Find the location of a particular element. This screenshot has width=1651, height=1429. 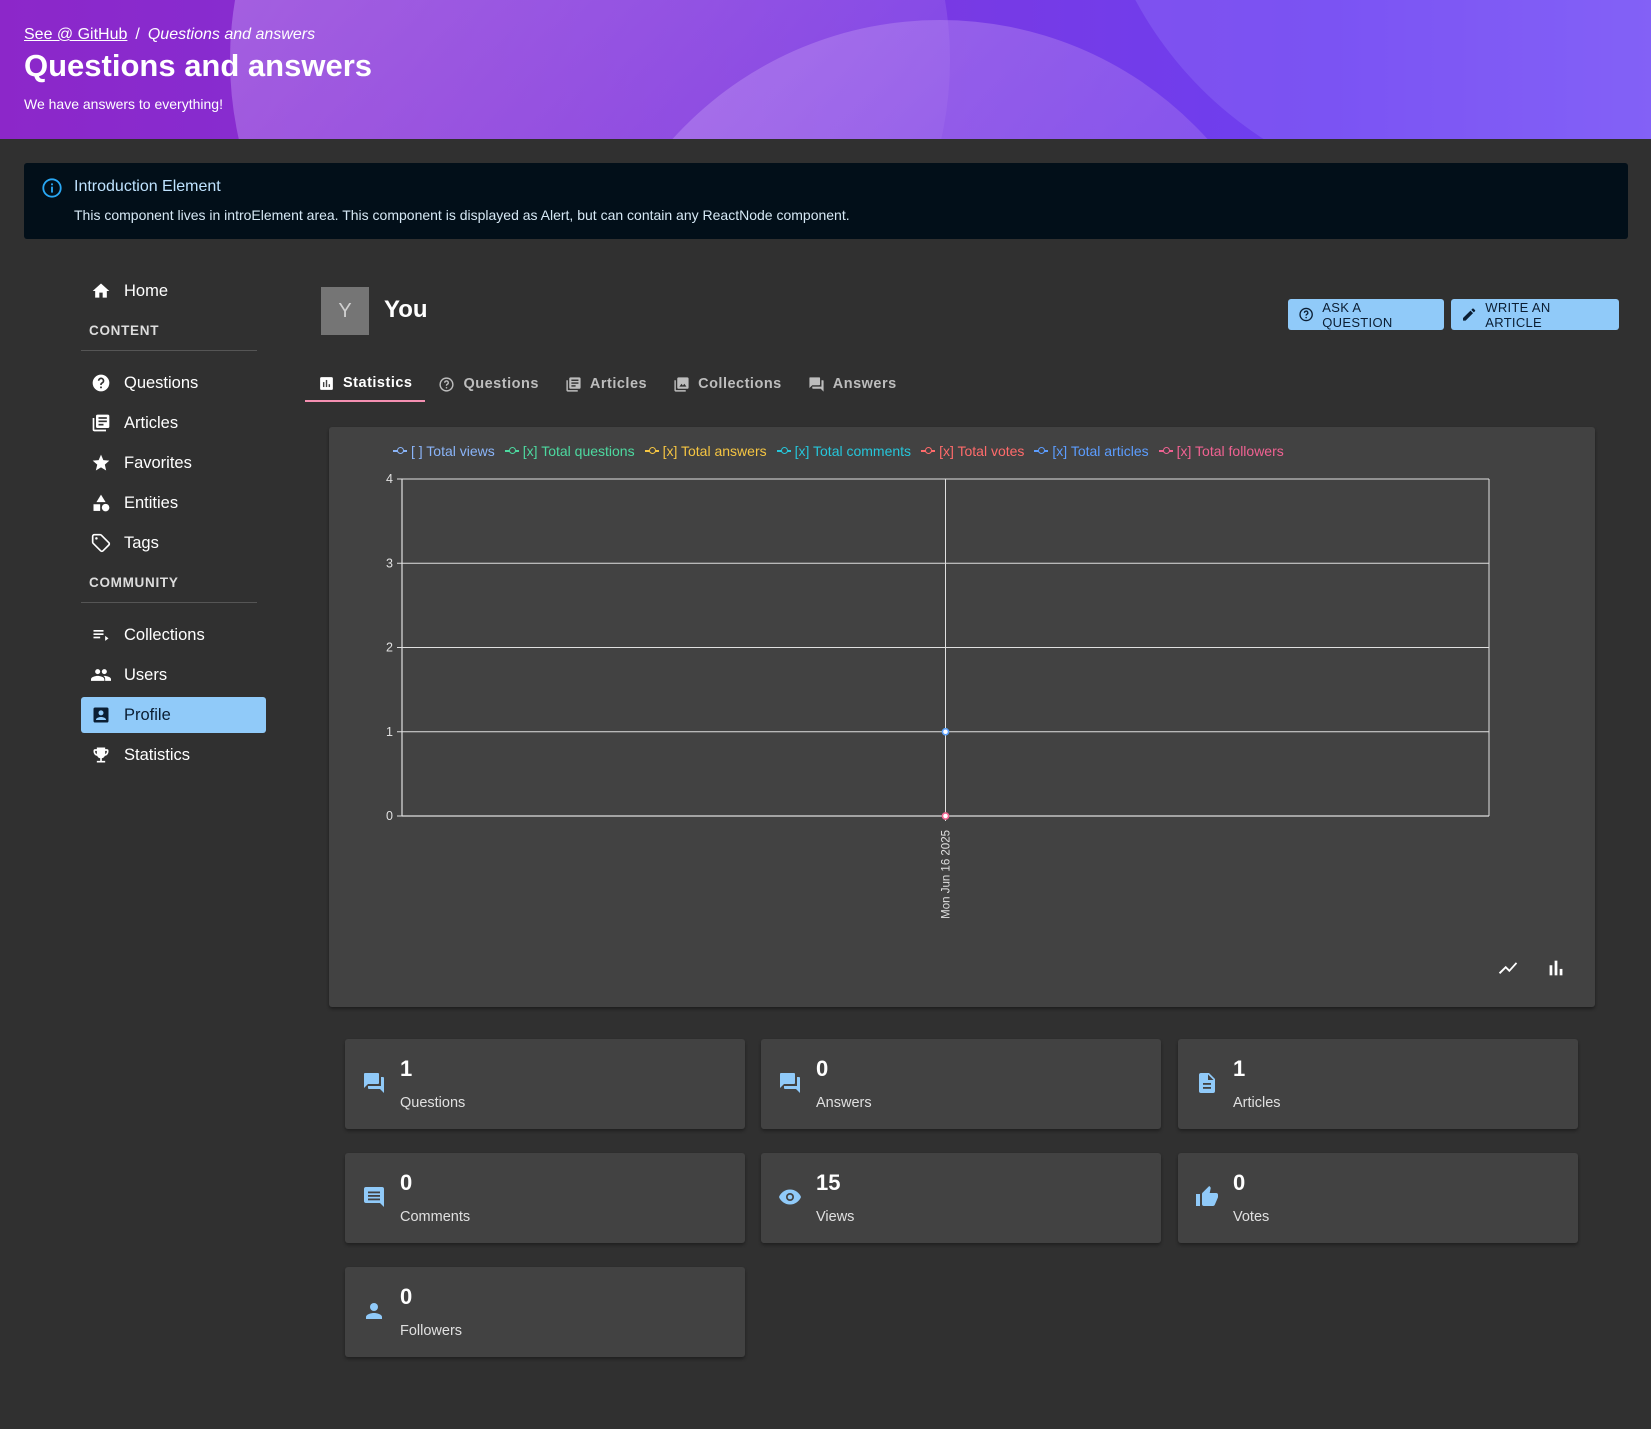

page-subtitle: We have answers to everything! is located at coordinates (123, 104).